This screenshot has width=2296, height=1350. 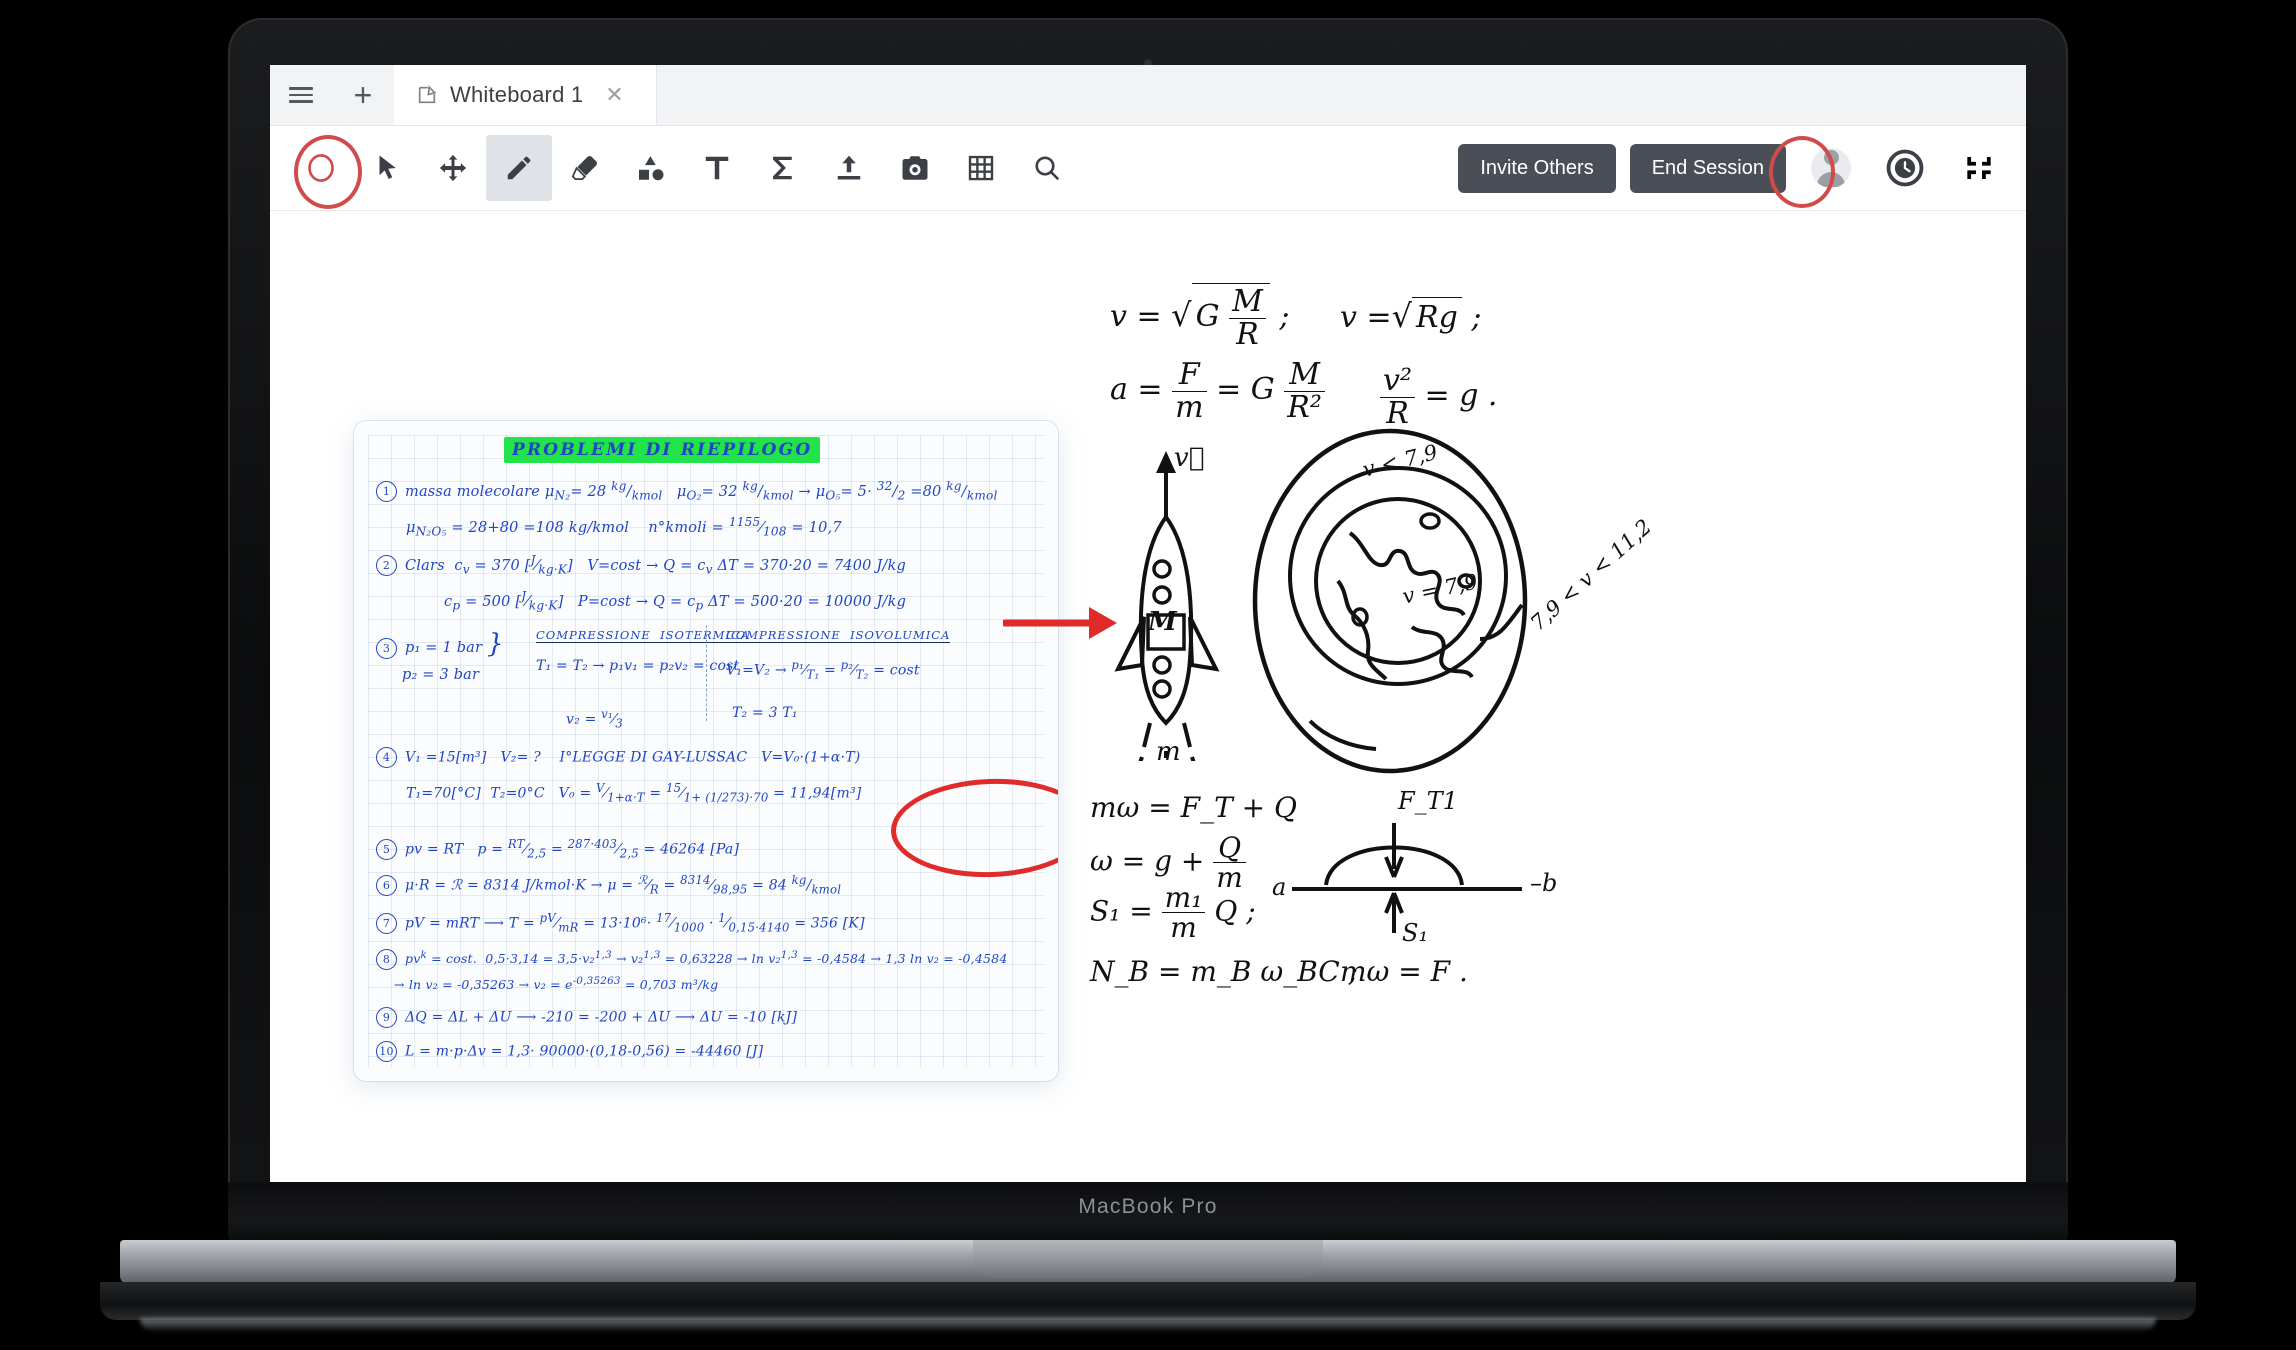 I want to click on sketch-formula: mω = F_T + Q, so click(x=1193, y=807).